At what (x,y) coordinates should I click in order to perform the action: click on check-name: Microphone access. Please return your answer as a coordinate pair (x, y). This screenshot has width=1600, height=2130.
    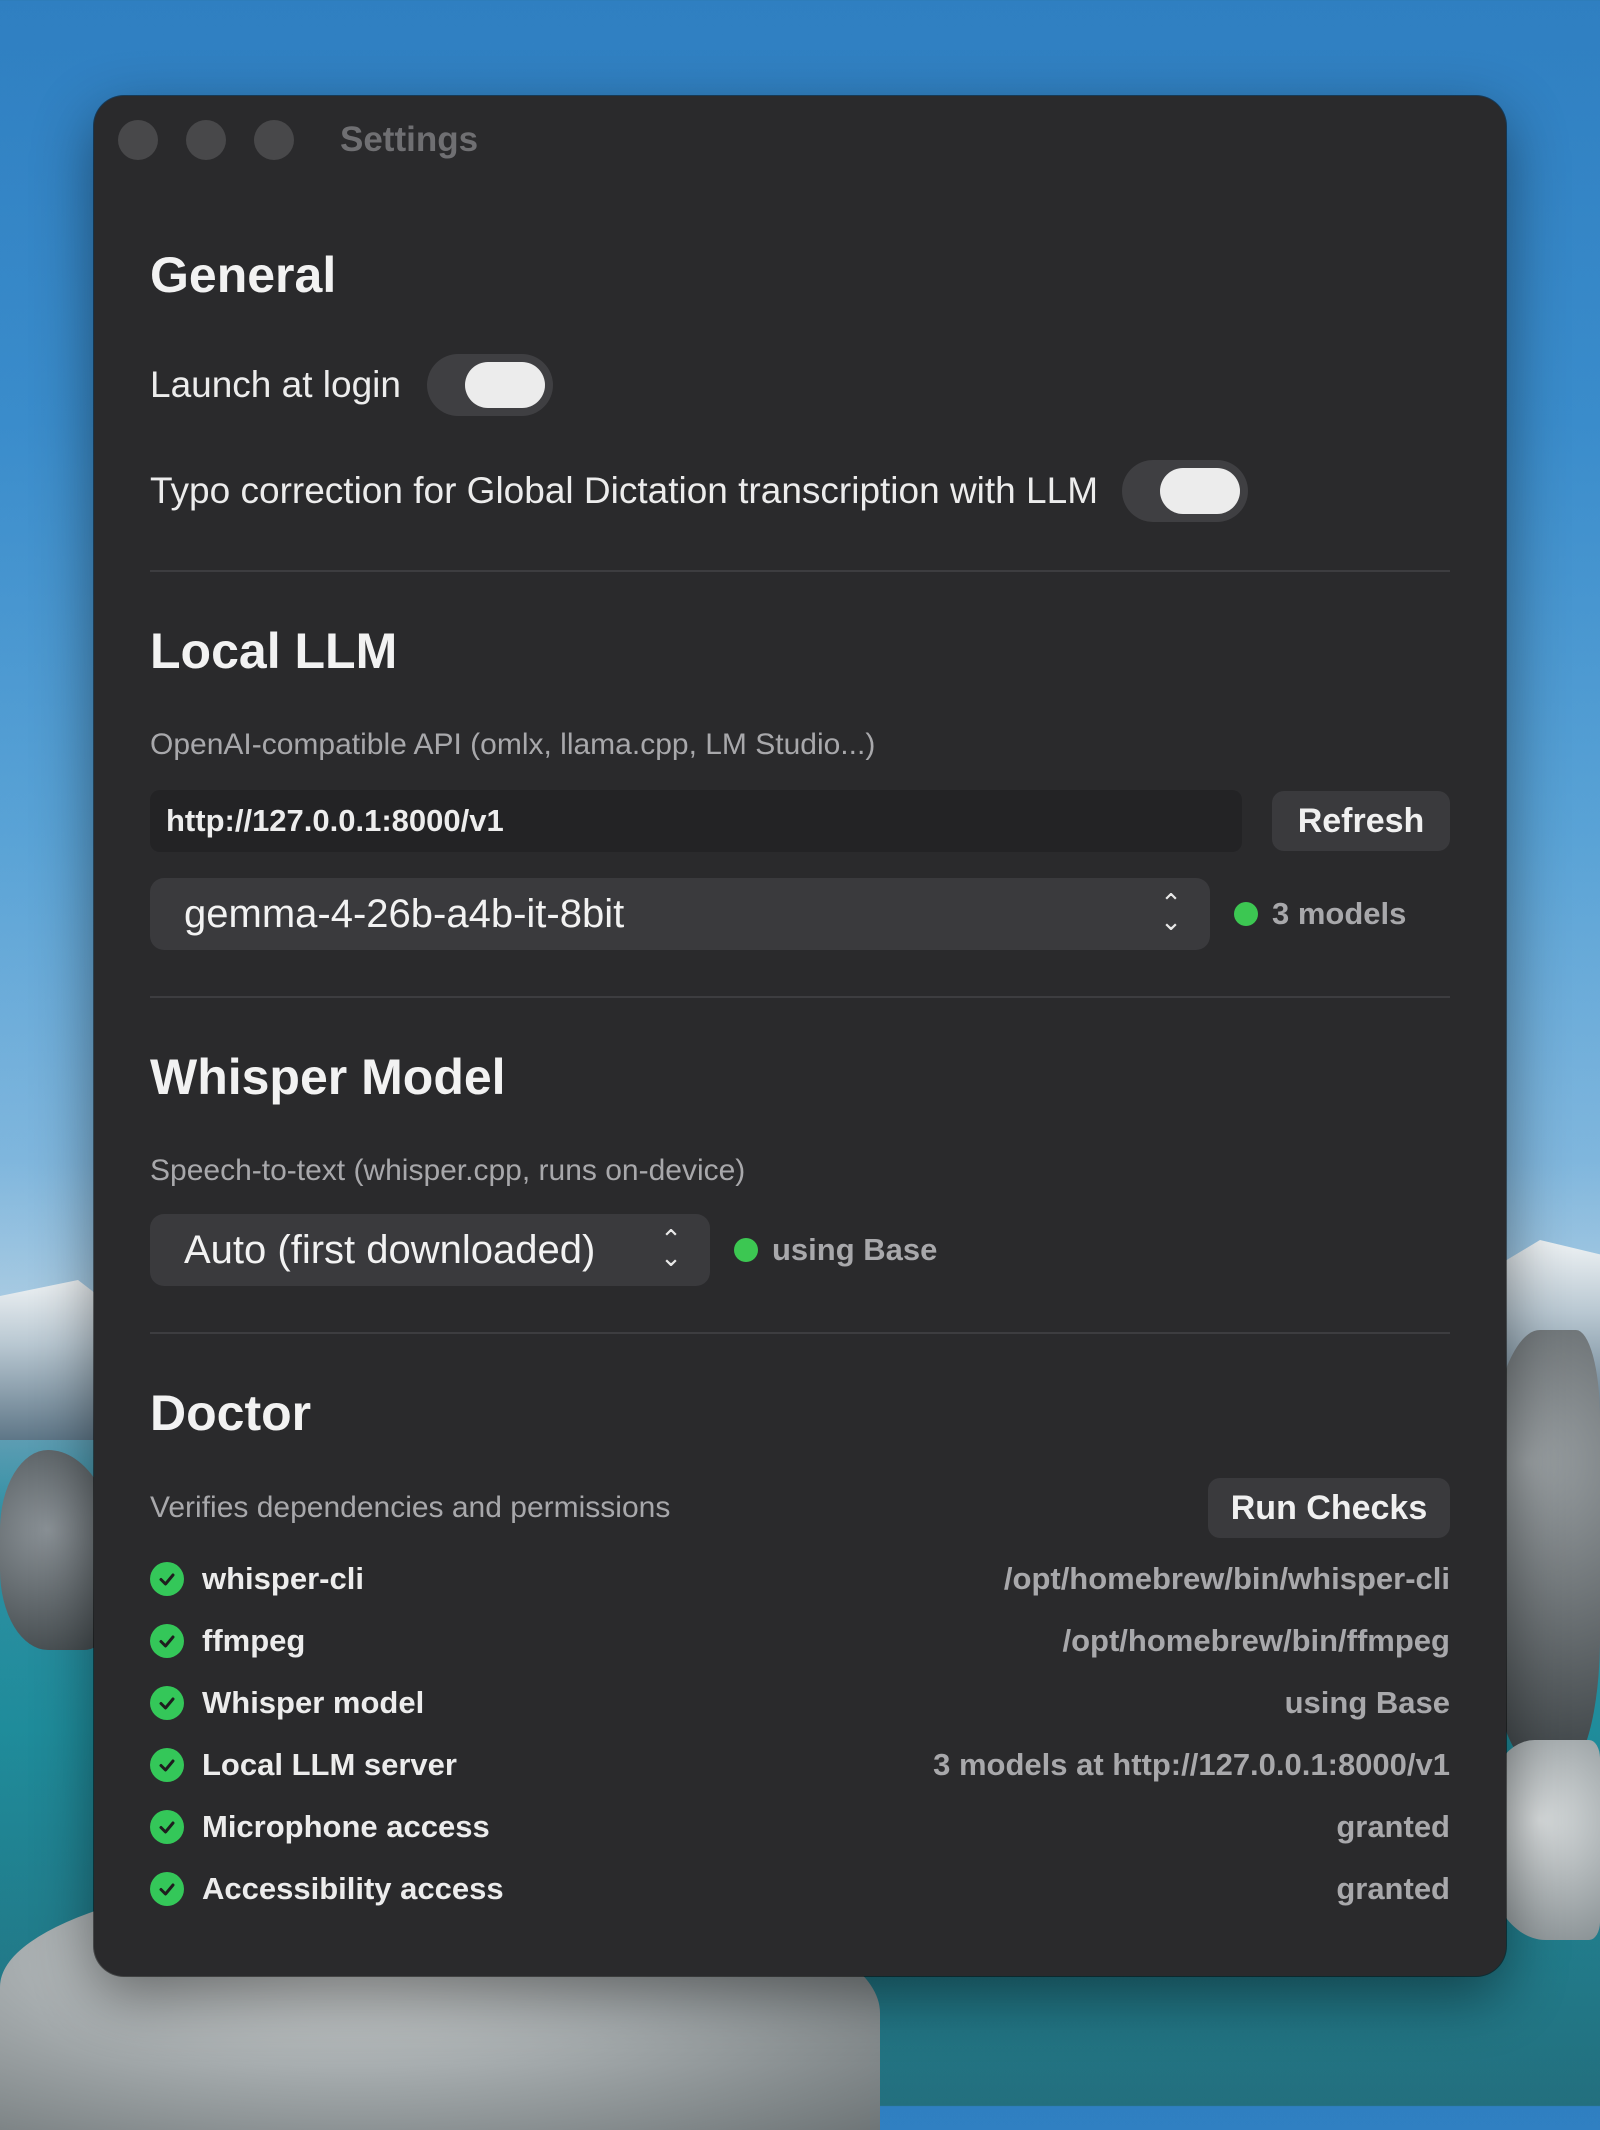
    Looking at the image, I should click on (346, 1826).